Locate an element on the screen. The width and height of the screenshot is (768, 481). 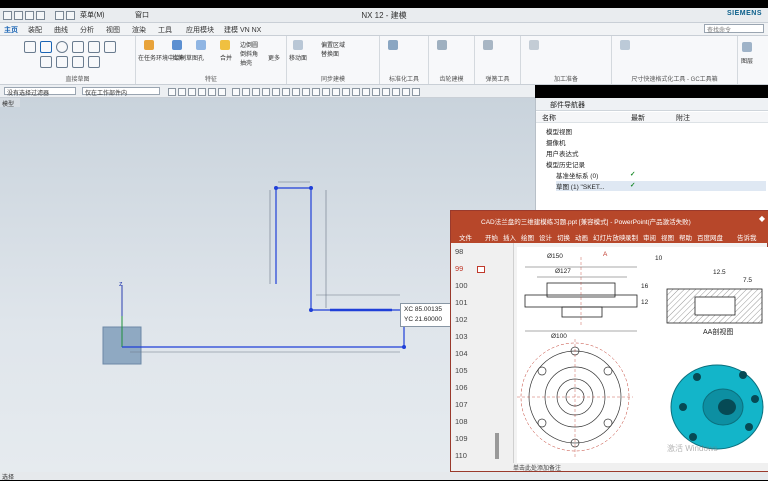
chamfer-label: 倒斜角 is located at coordinates (249, 53).